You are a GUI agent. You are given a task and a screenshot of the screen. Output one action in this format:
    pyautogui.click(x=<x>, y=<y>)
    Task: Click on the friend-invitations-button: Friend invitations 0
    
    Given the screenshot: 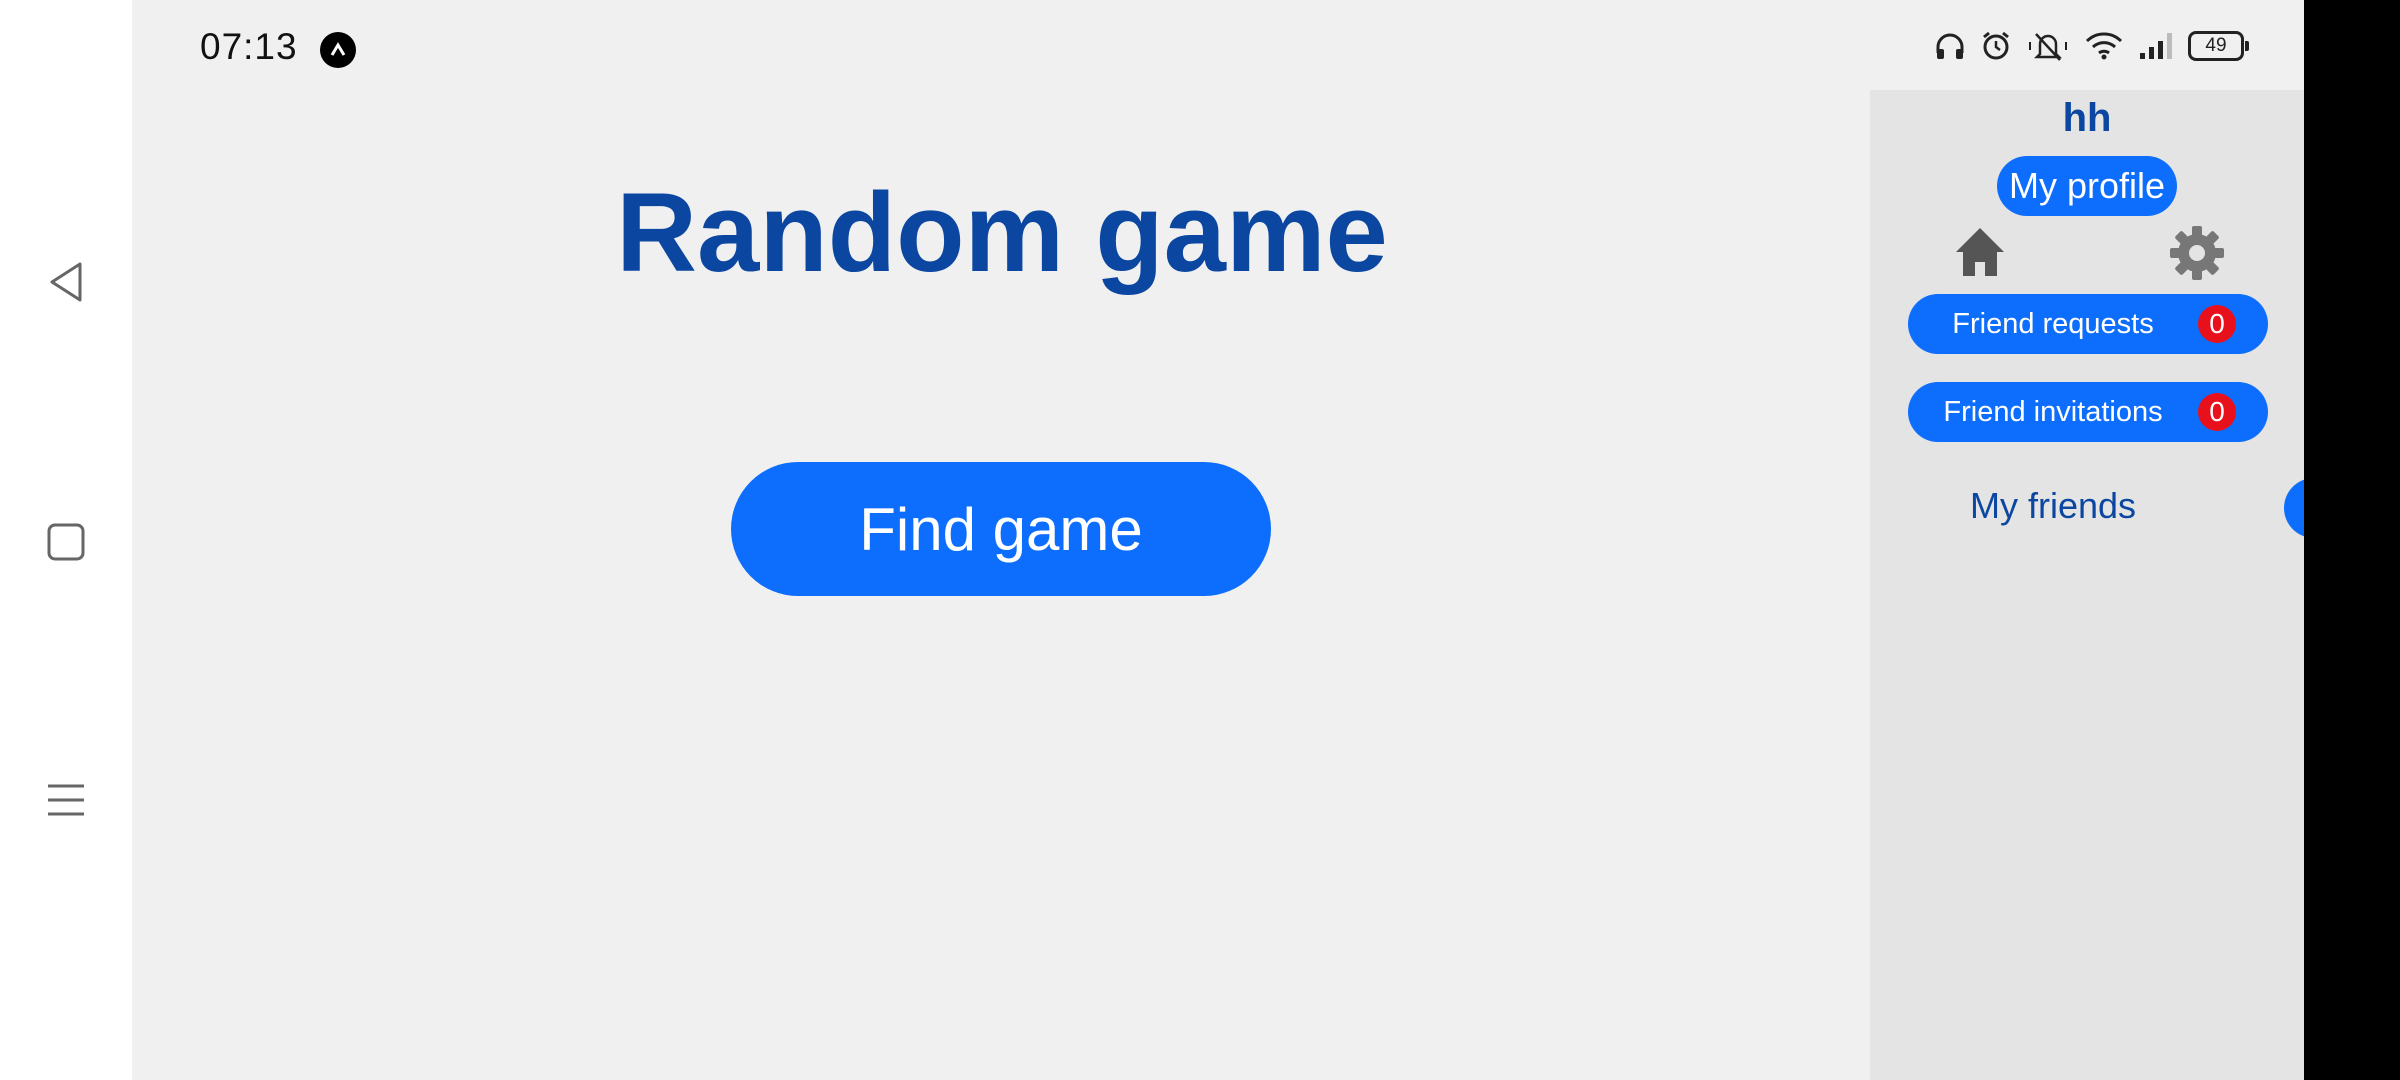 What is the action you would take?
    pyautogui.click(x=2088, y=412)
    